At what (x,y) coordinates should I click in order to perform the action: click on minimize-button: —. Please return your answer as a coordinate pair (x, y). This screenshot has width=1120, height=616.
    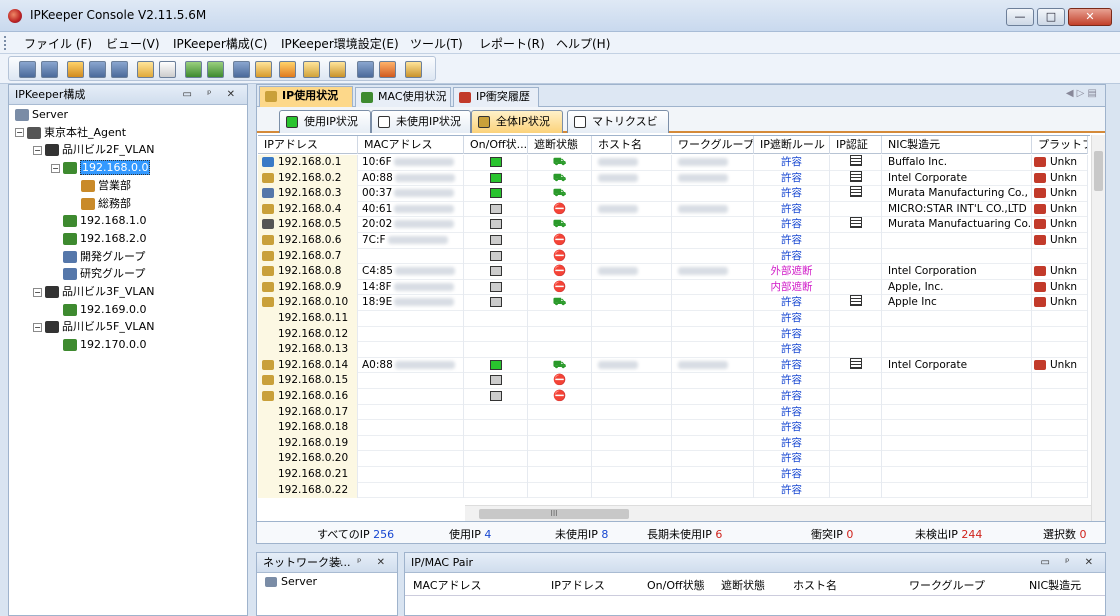
    Looking at the image, I should click on (1020, 17).